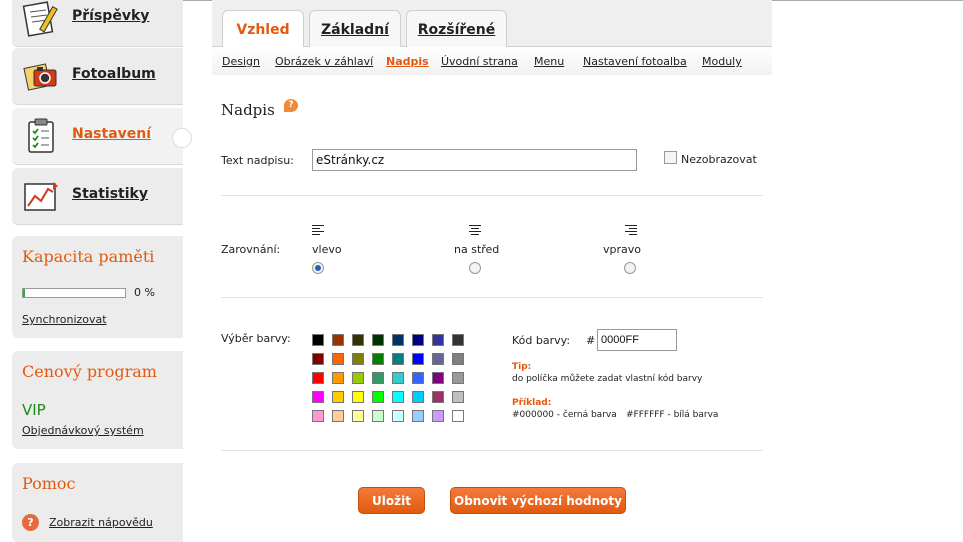 This screenshot has height=542, width=963. Describe the element at coordinates (110, 194) in the screenshot. I see `sidebar-item-label: Statistiky` at that location.